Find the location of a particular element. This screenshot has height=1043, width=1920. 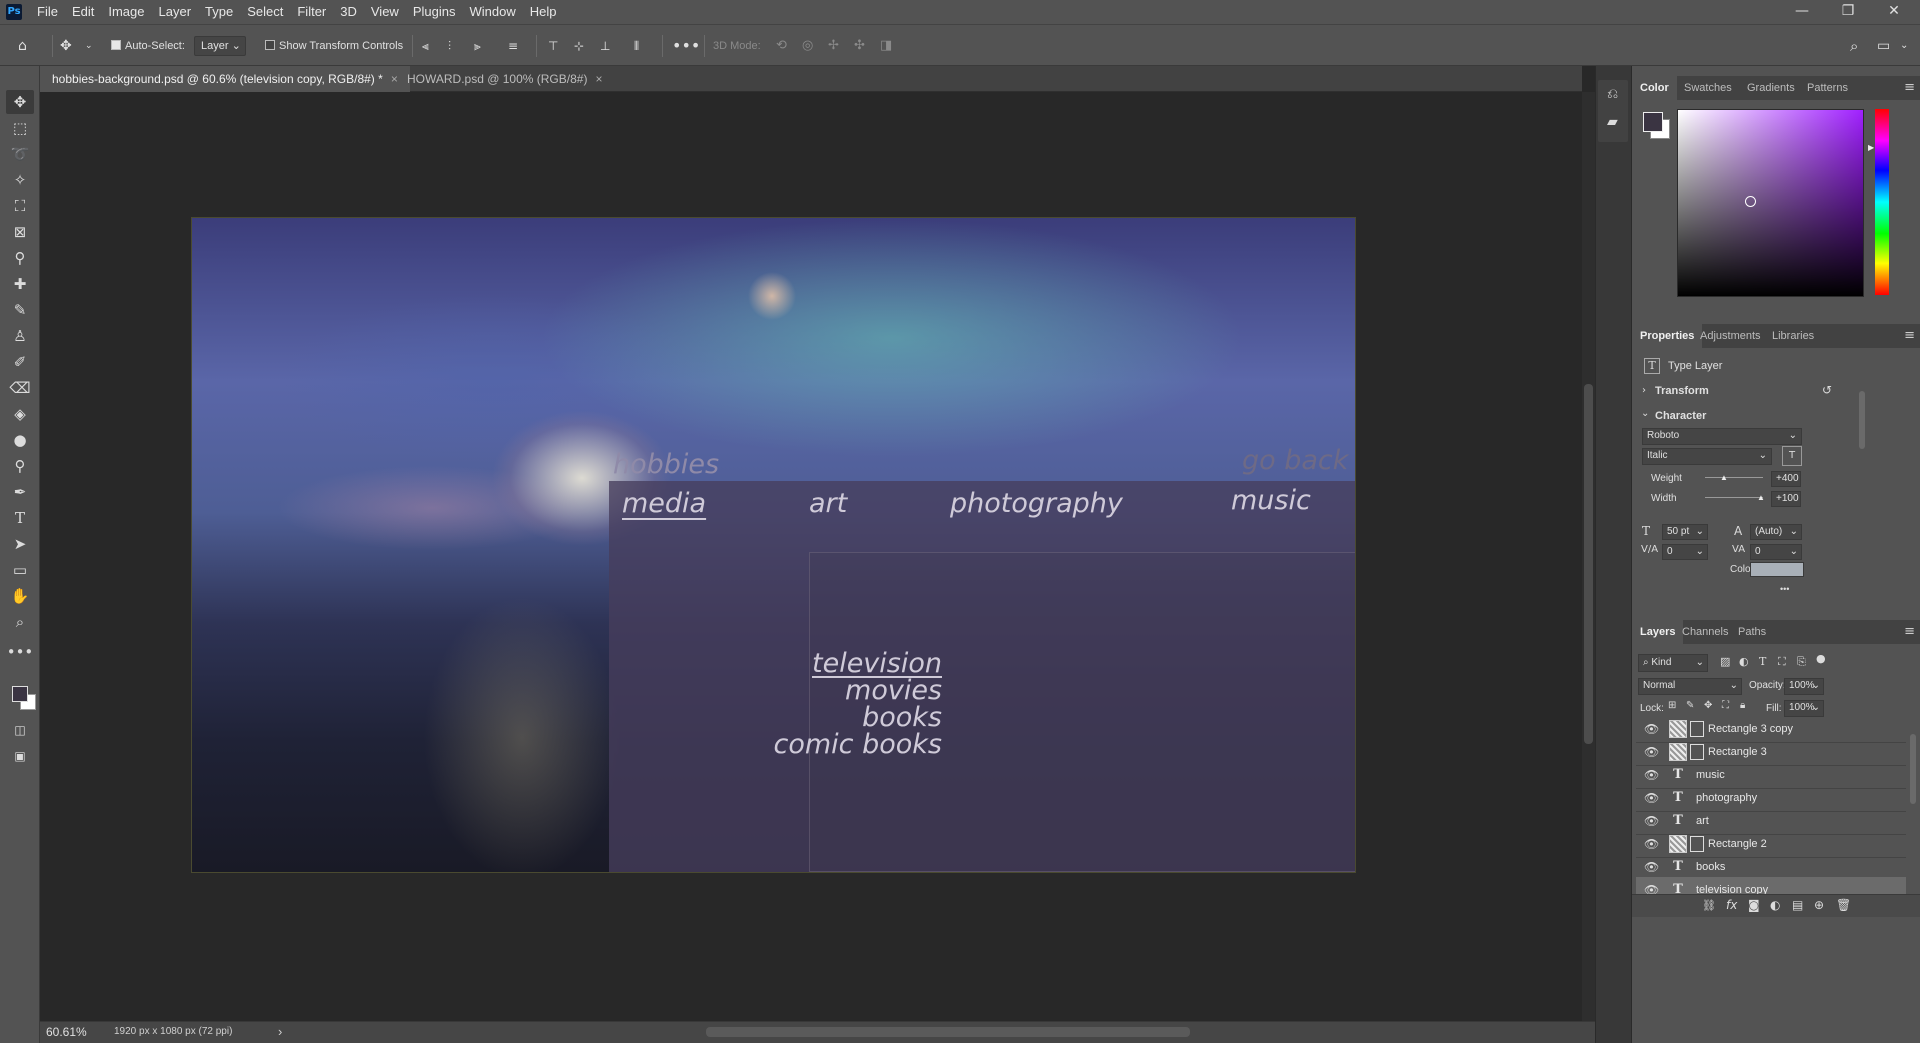

pen-tool-icon: ✒ is located at coordinates (20, 492).